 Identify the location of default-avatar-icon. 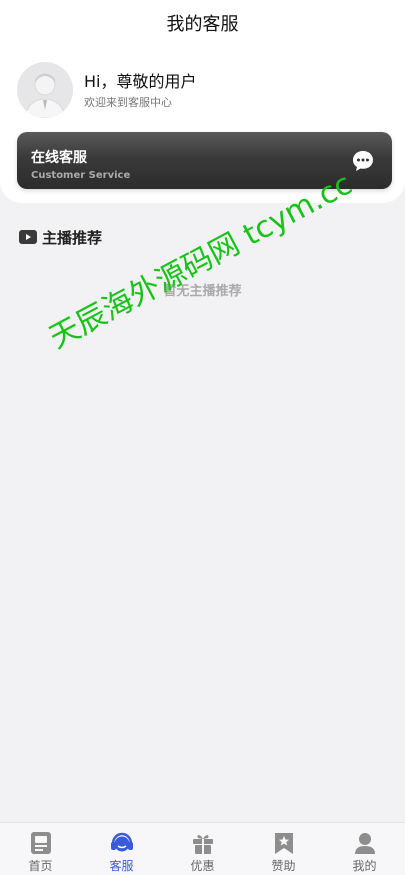
(45, 90).